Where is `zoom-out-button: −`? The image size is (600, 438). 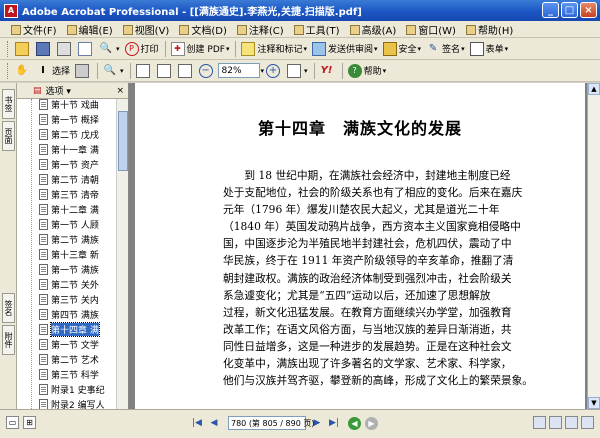
zoom-out-button: − is located at coordinates (207, 71).